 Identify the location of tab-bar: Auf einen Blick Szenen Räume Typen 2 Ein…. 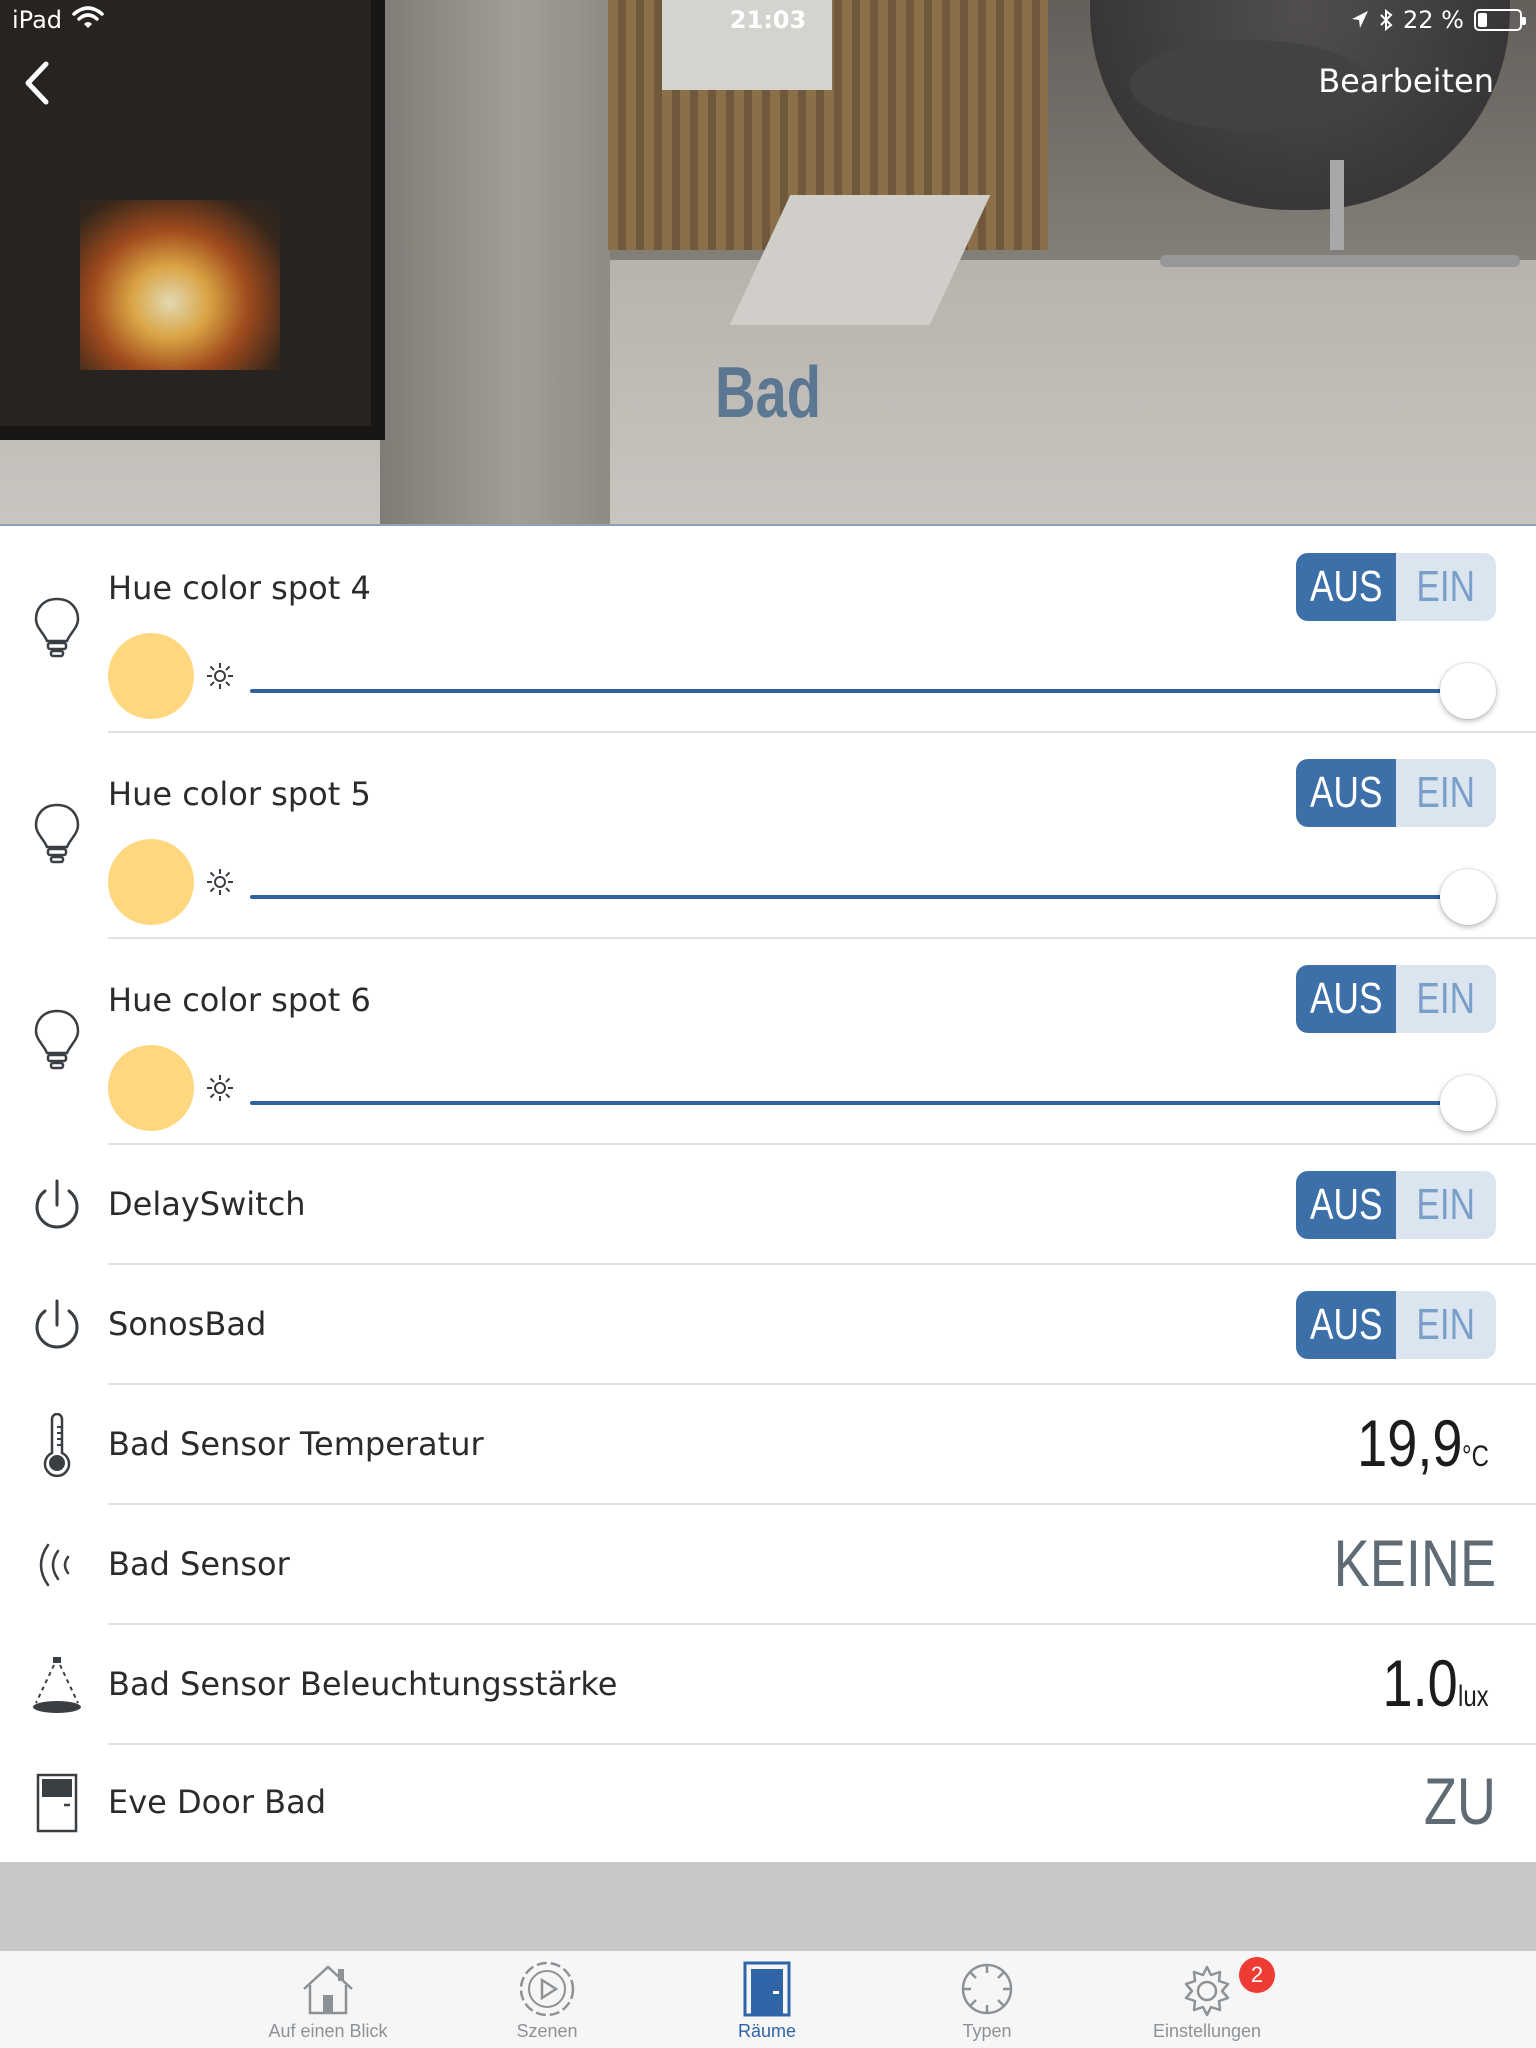
(768, 1999).